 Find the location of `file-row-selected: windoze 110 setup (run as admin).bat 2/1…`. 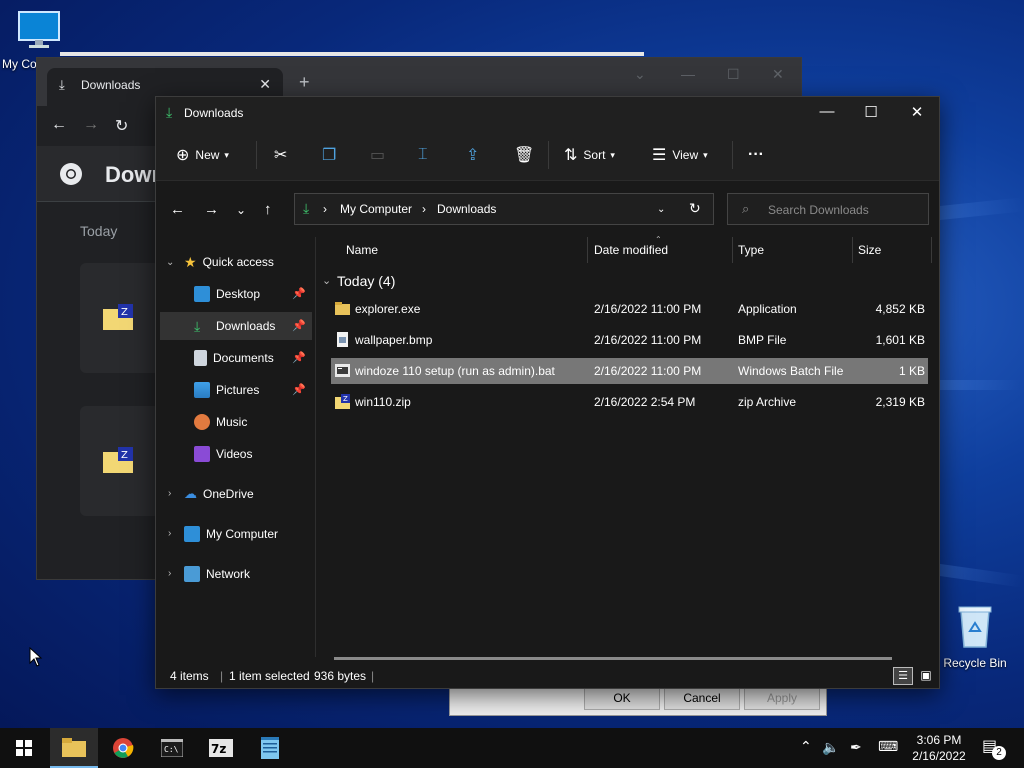

file-row-selected: windoze 110 setup (run as admin).bat 2/1… is located at coordinates (629, 371).